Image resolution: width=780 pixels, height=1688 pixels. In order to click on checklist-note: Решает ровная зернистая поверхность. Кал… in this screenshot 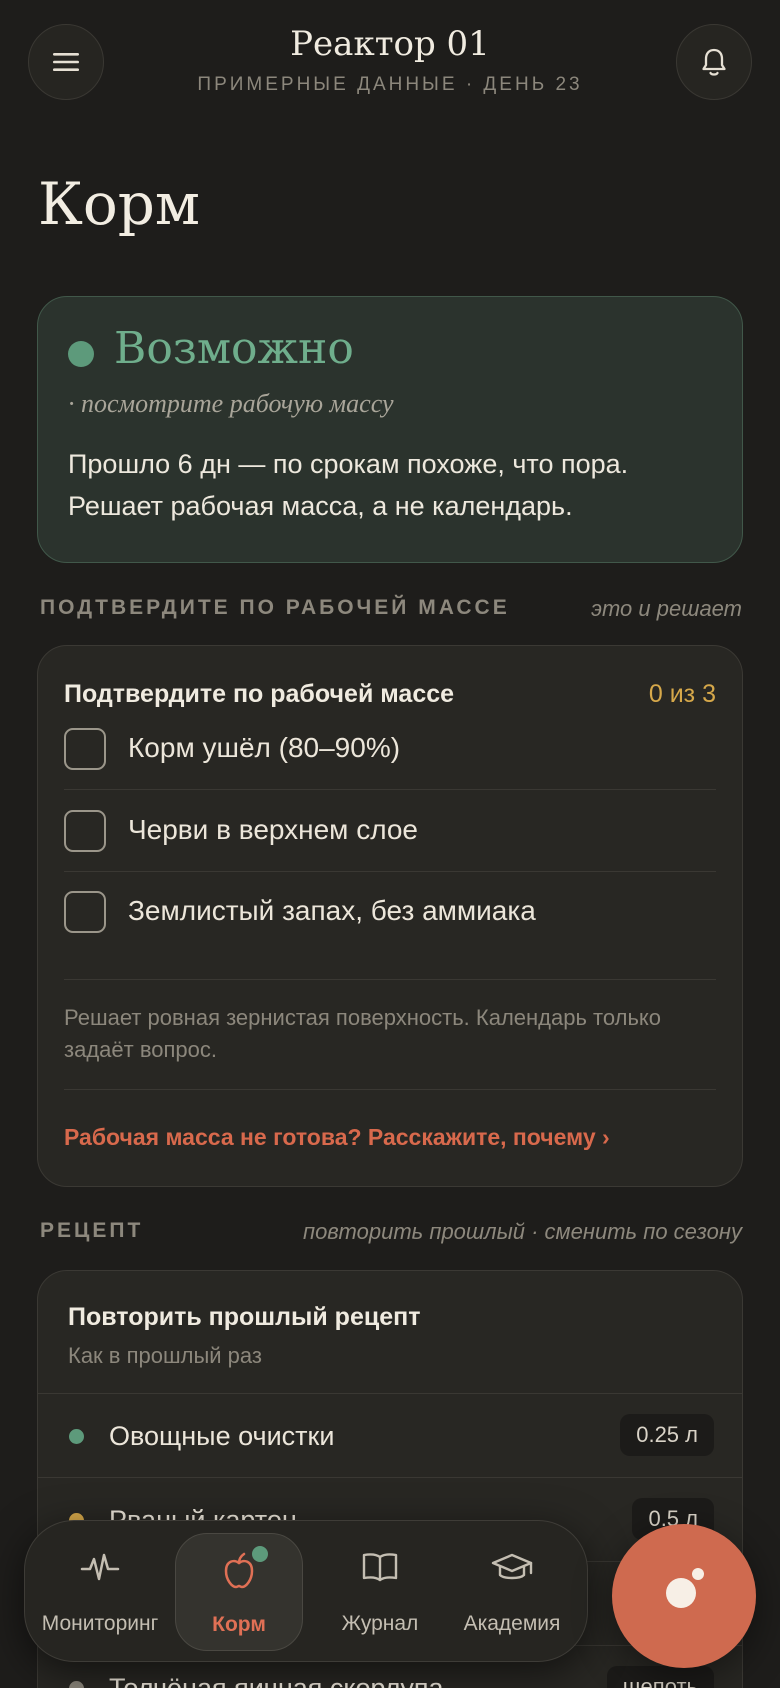, I will do `click(363, 1033)`.